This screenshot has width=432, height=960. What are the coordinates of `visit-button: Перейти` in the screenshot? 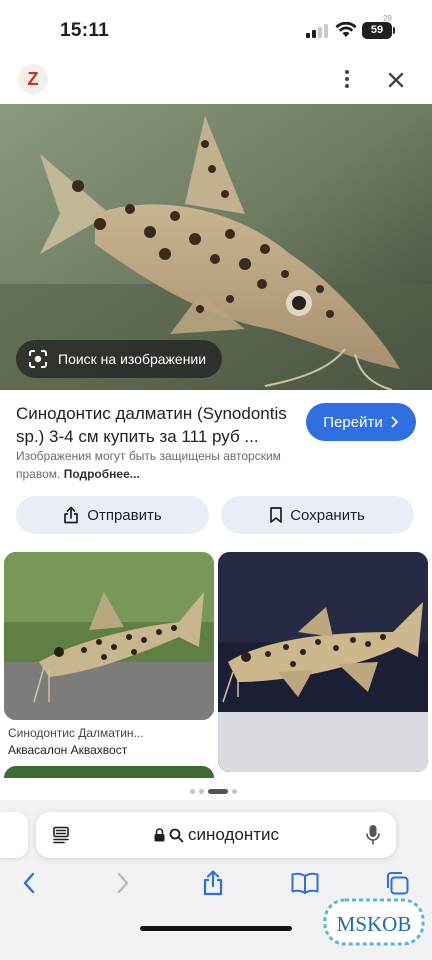 It's located at (361, 422).